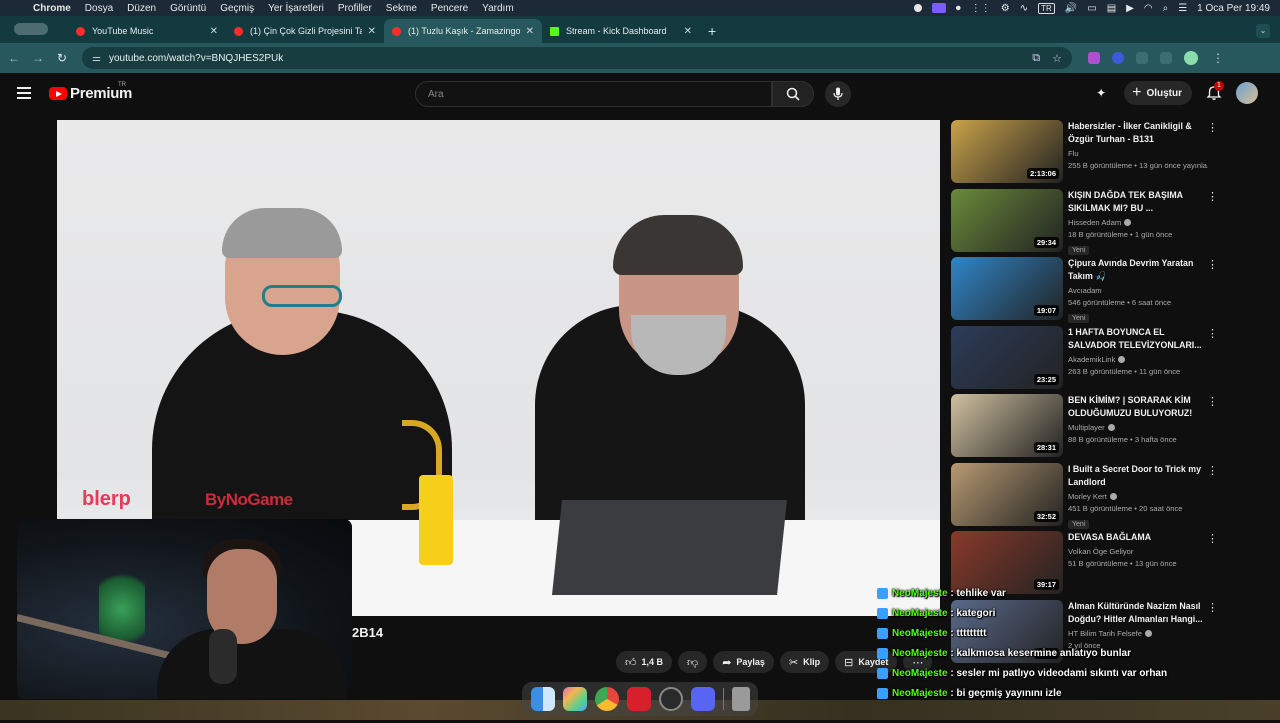 The image size is (1280, 723). What do you see at coordinates (542, 699) in the screenshot?
I see `finder-icon` at bounding box center [542, 699].